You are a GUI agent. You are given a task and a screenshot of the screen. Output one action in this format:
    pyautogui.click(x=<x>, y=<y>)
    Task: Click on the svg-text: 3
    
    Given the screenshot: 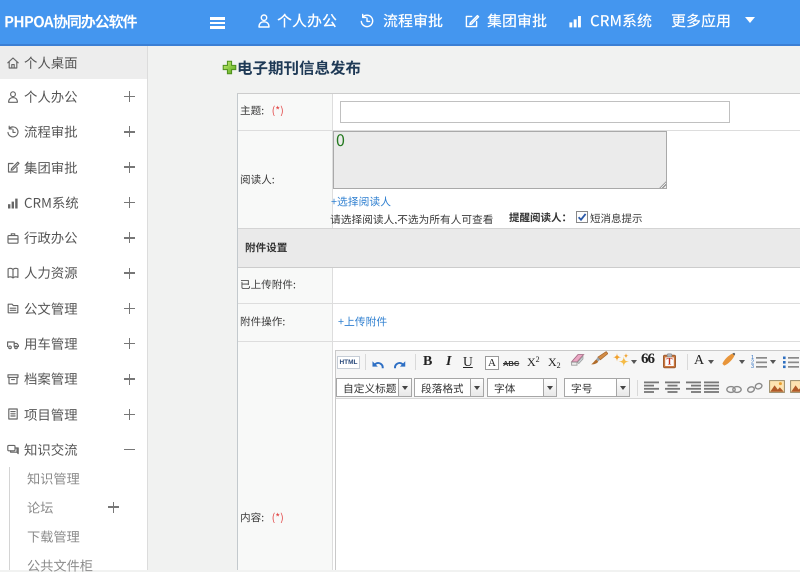 What is the action you would take?
    pyautogui.click(x=752, y=366)
    